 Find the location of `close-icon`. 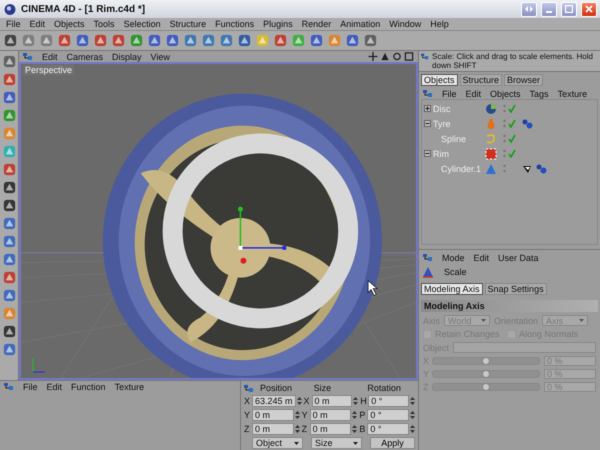

close-icon is located at coordinates (589, 9).